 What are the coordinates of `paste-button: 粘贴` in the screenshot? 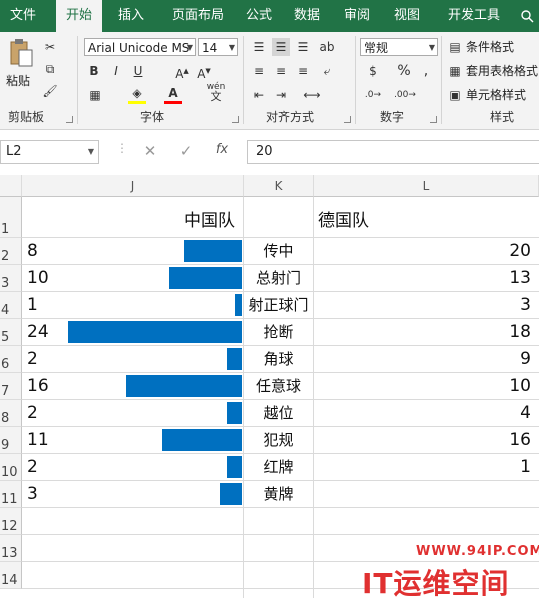 It's located at (18, 81).